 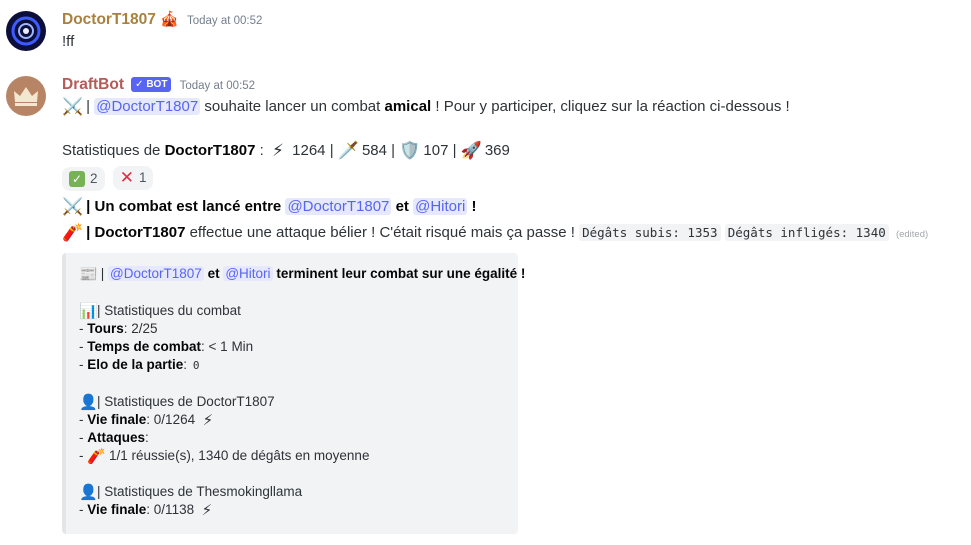 What do you see at coordinates (118, 328) in the screenshot?
I see `tours-row: - Tours: 2/25` at bounding box center [118, 328].